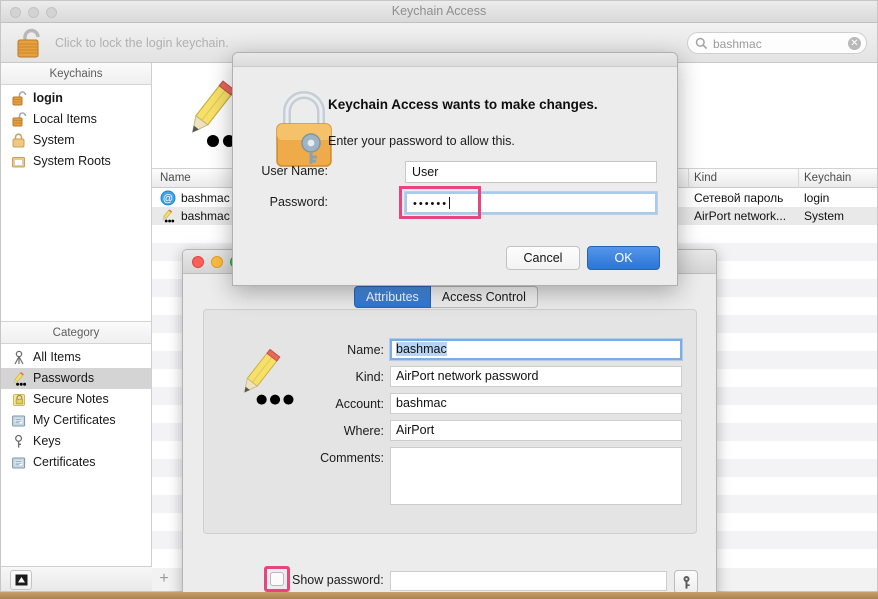 The width and height of the screenshot is (878, 599). Describe the element at coordinates (531, 172) in the screenshot. I see `user-name-field: User` at that location.